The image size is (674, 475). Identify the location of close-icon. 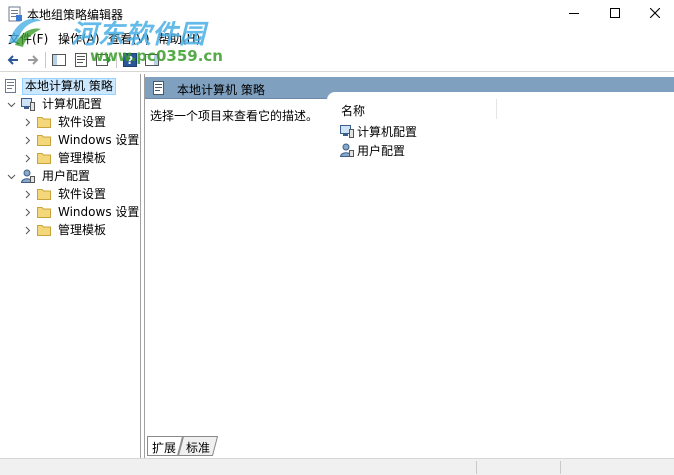
(655, 13).